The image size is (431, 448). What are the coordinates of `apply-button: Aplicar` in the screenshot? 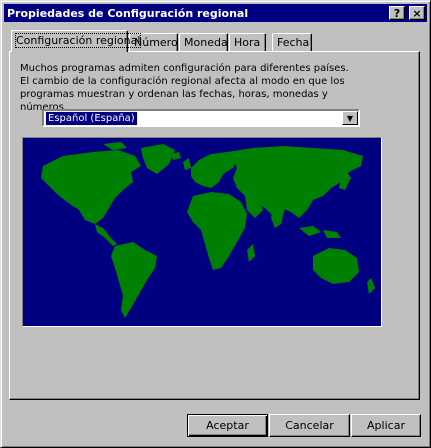 It's located at (386, 425).